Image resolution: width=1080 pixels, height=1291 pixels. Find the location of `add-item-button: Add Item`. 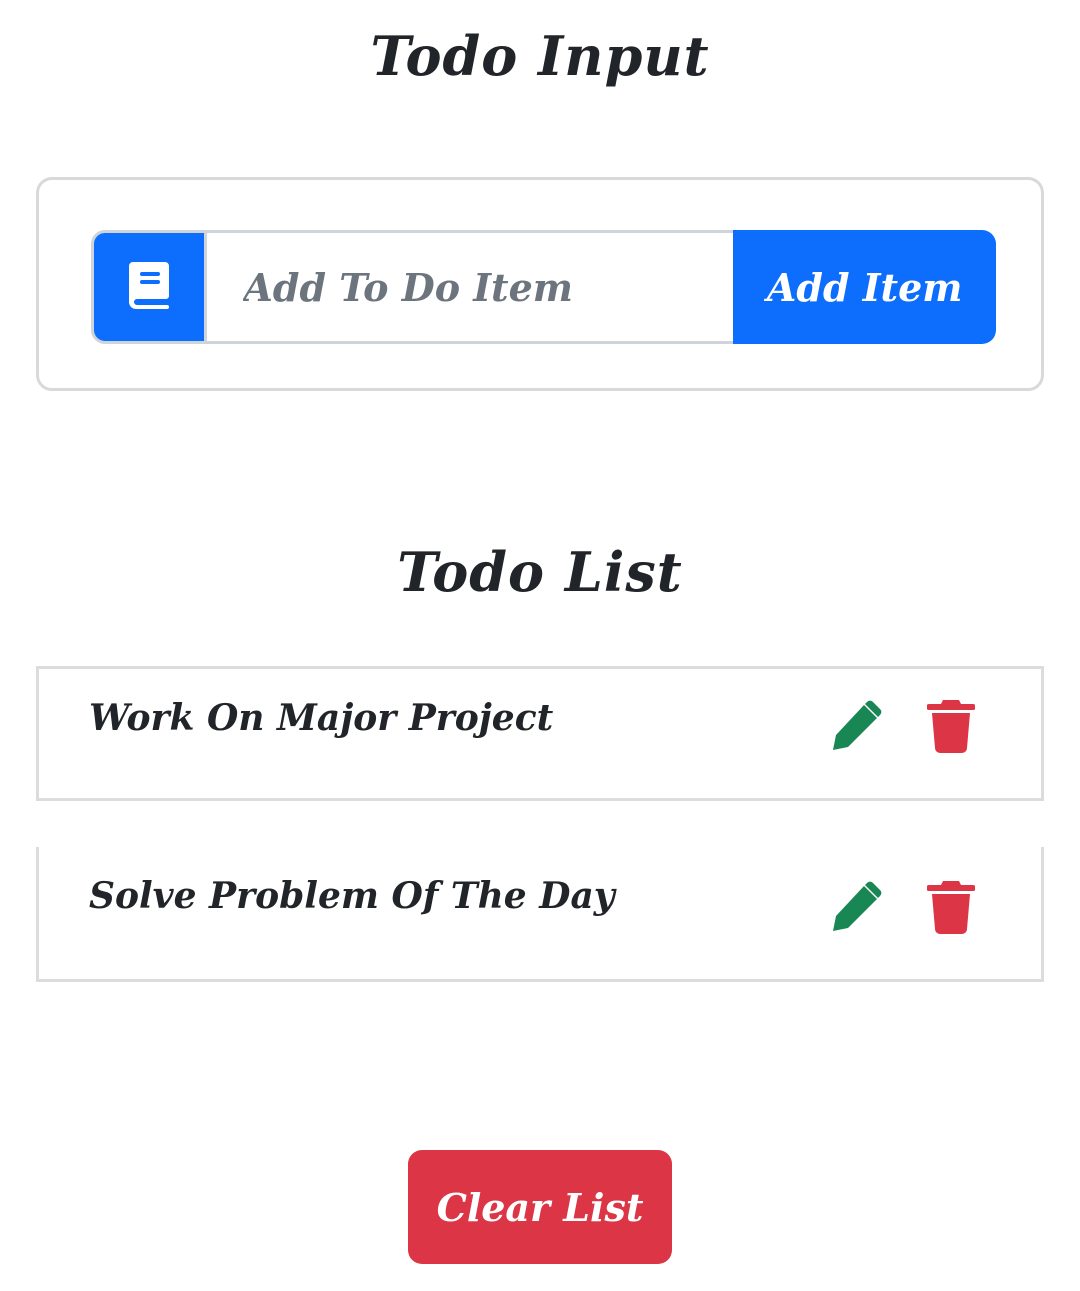

add-item-button: Add Item is located at coordinates (864, 287).